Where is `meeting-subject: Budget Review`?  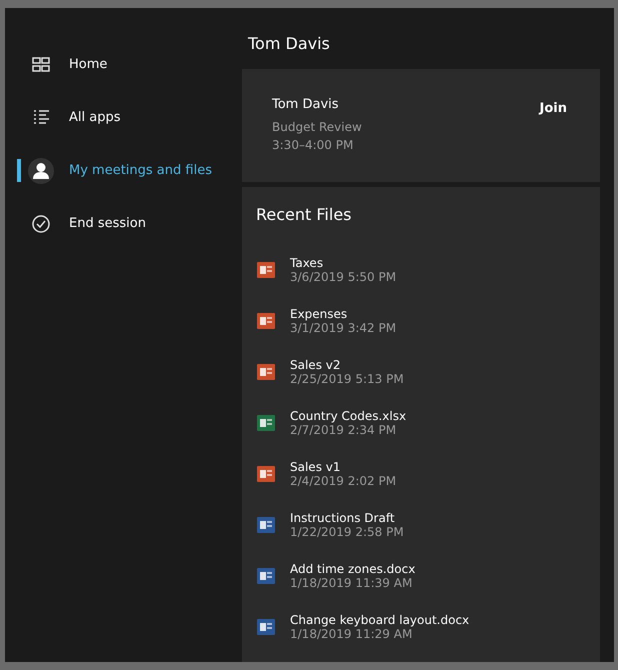
meeting-subject: Budget Review is located at coordinates (317, 127).